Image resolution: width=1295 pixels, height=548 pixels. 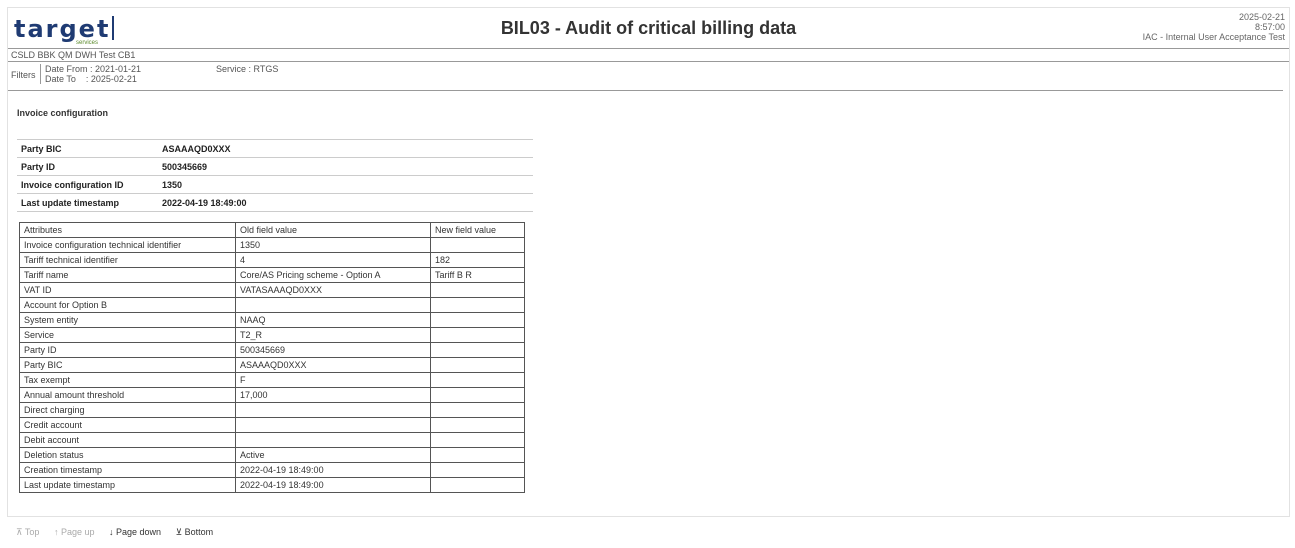 What do you see at coordinates (477, 230) in the screenshot?
I see `column-header-new-value: New field value` at bounding box center [477, 230].